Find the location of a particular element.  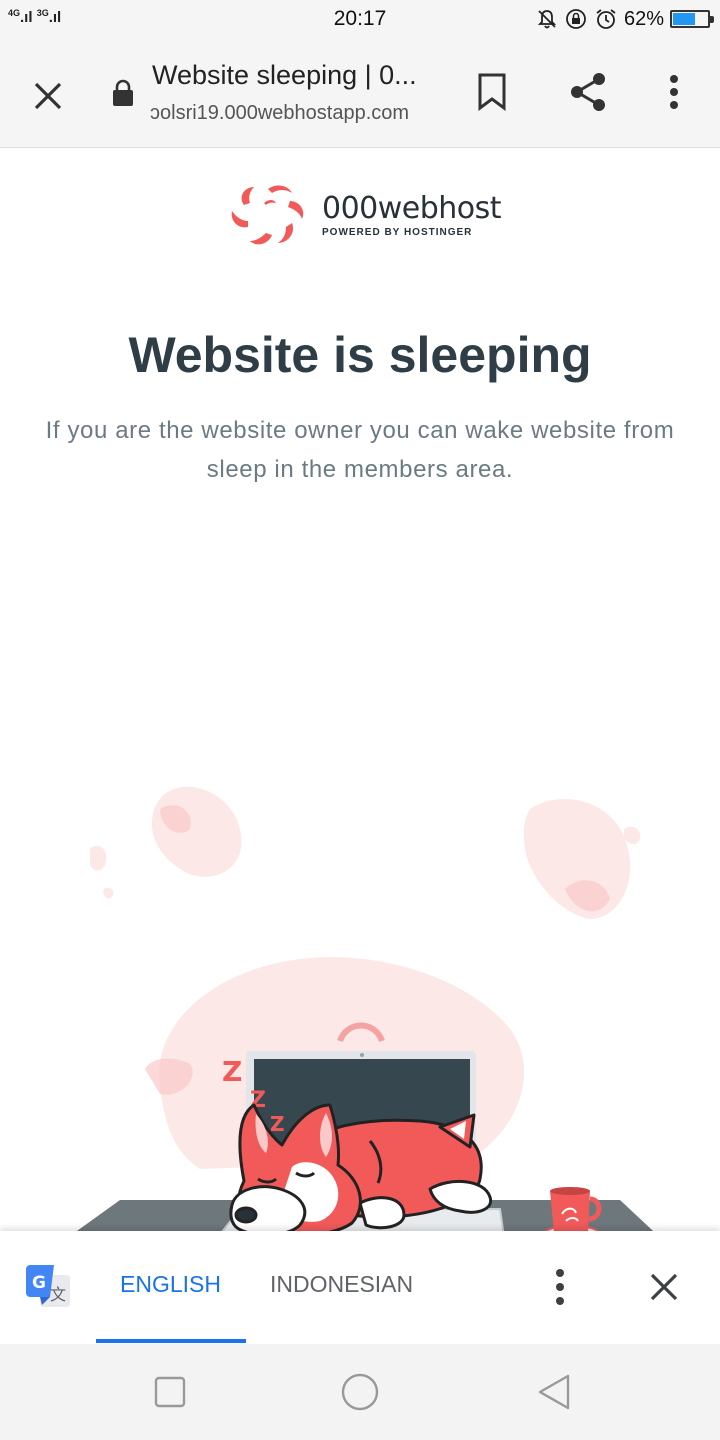

system-nav-bar is located at coordinates (360, 1392).